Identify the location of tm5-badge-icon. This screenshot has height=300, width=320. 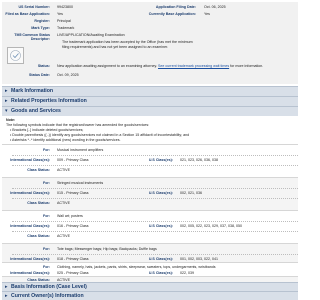
(15, 55).